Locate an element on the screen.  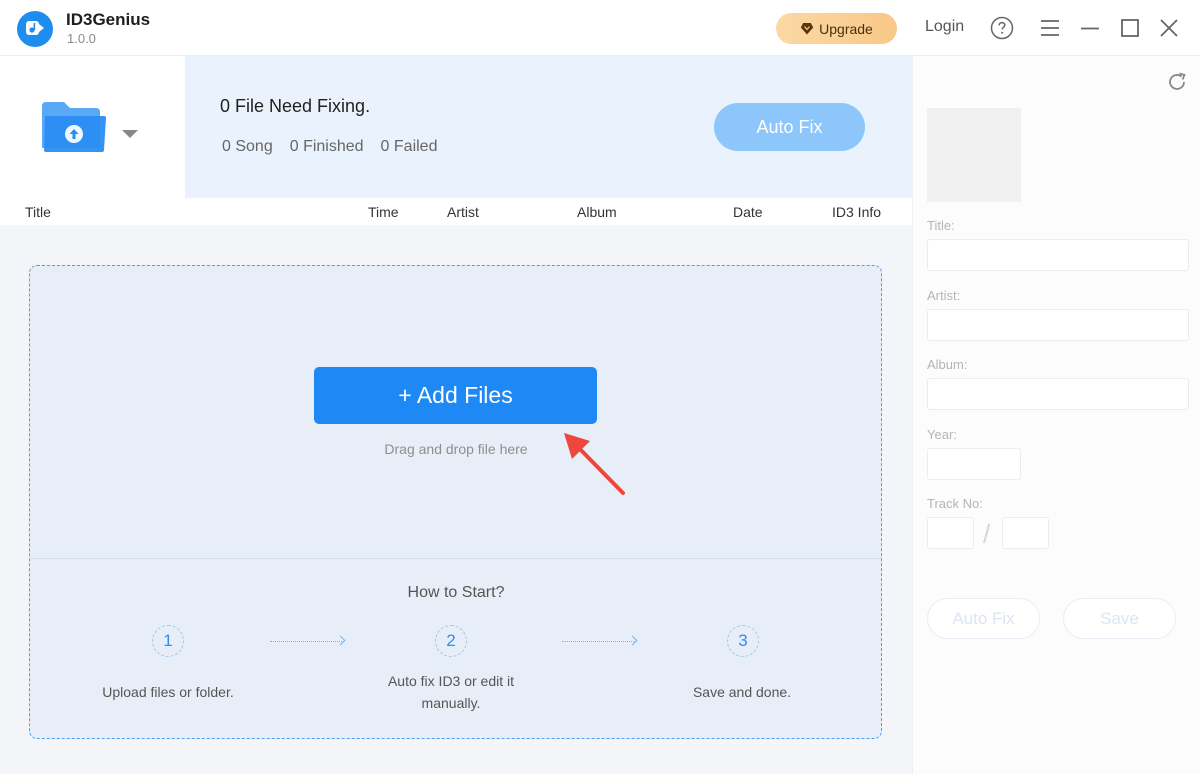
title-bar: ID3Genius 1.0.0 Upgrade Login is located at coordinates (600, 28).